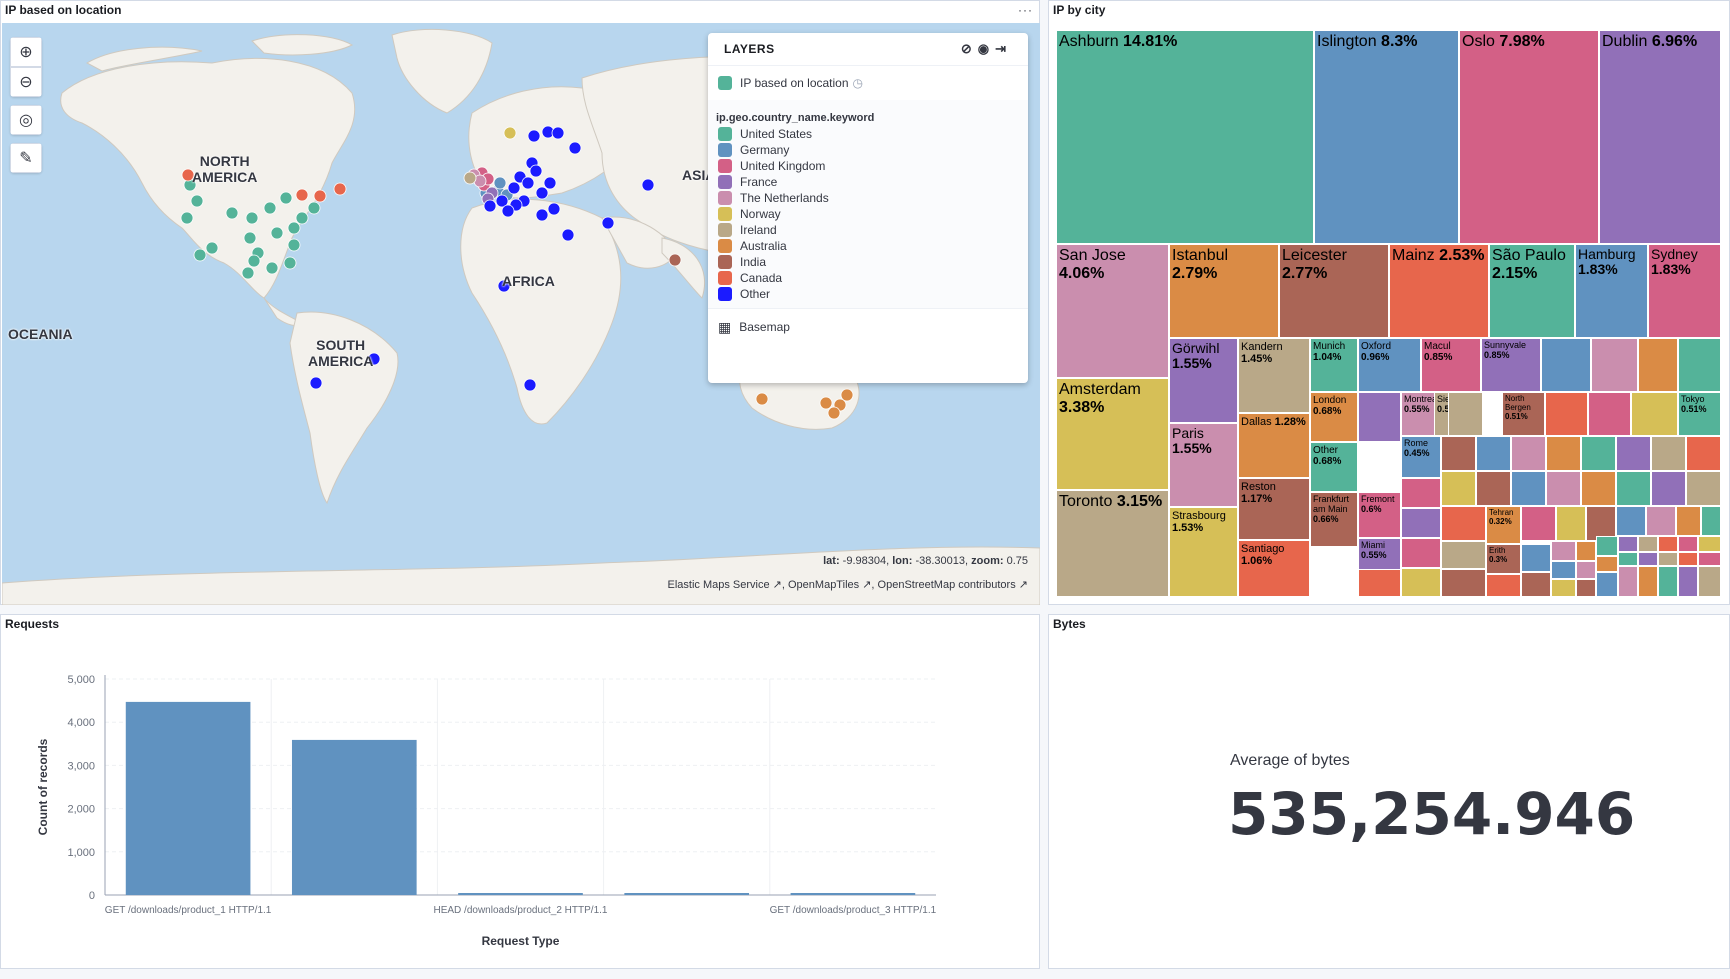 The height and width of the screenshot is (979, 1730). What do you see at coordinates (1532, 291) in the screenshot?
I see `treemap-cell: São Paulo 2.15%` at bounding box center [1532, 291].